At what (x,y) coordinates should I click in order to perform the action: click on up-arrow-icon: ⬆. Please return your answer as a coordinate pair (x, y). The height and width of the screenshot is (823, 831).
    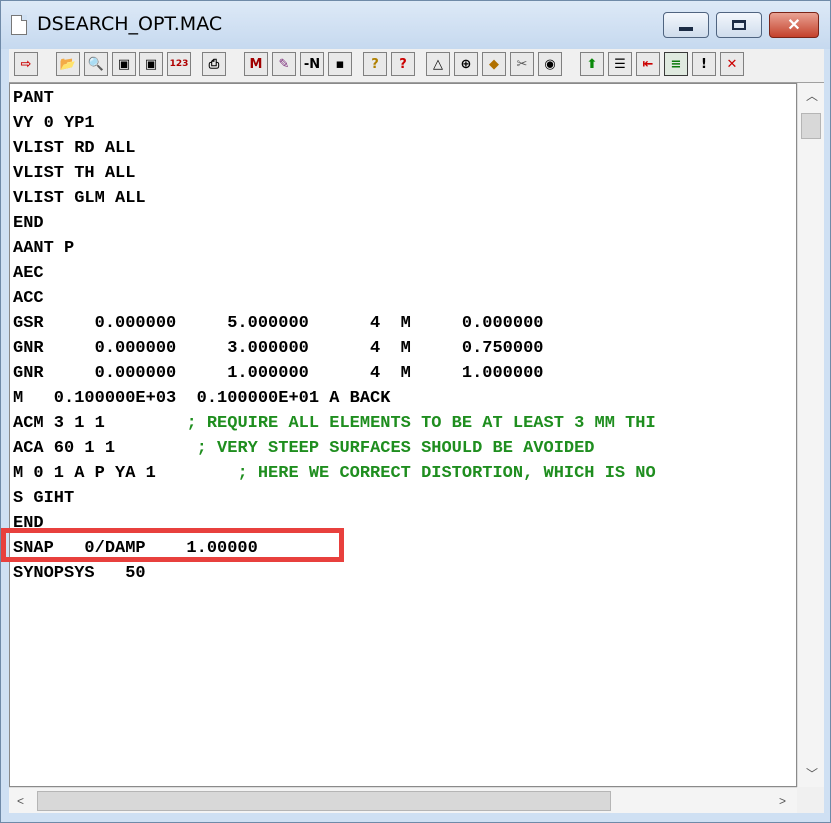
    Looking at the image, I should click on (592, 64).